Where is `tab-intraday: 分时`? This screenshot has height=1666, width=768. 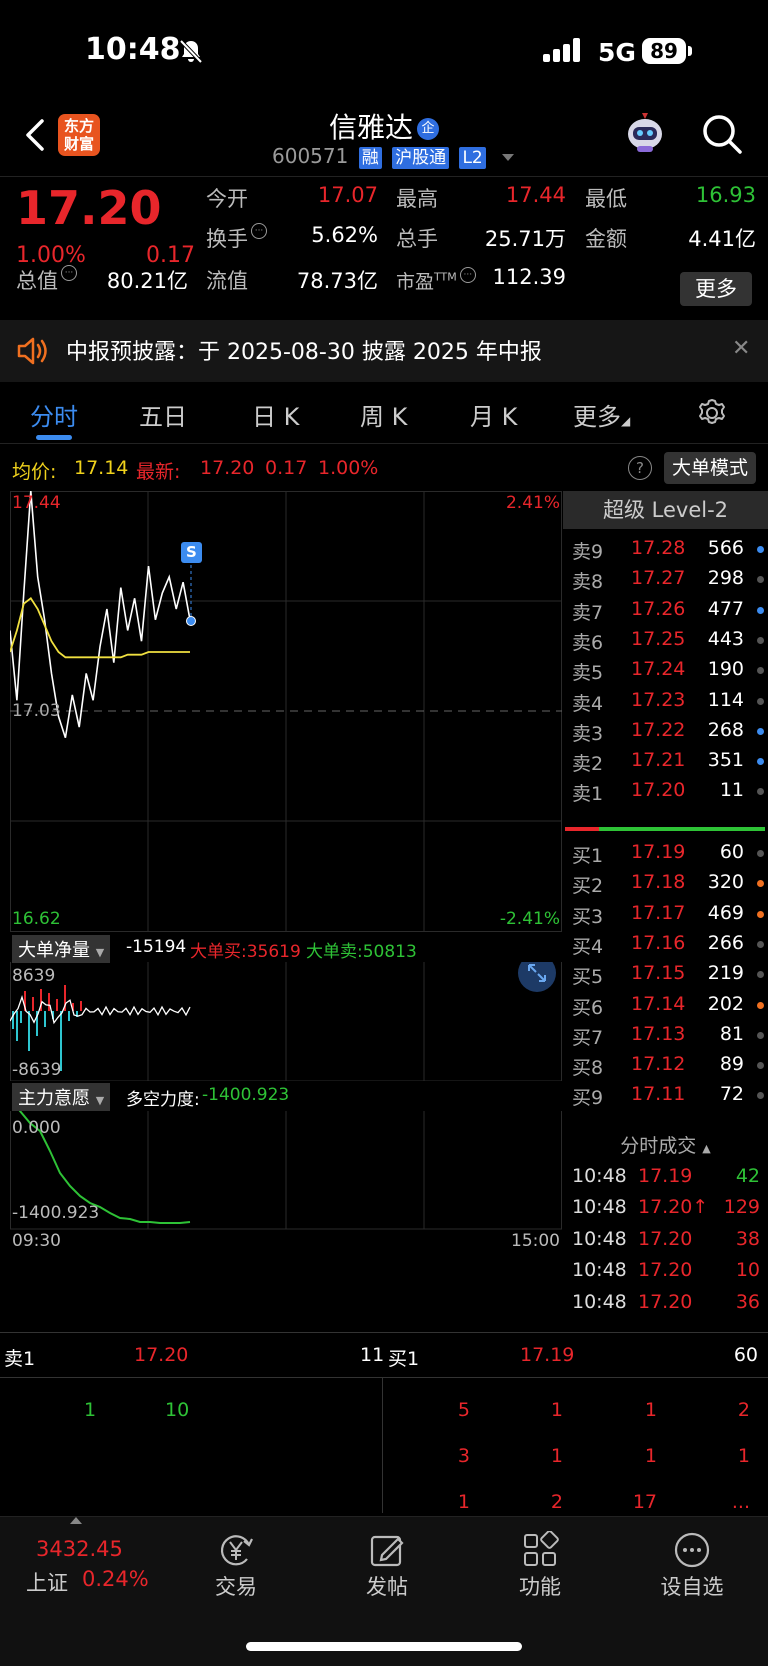 tab-intraday: 分时 is located at coordinates (54, 414).